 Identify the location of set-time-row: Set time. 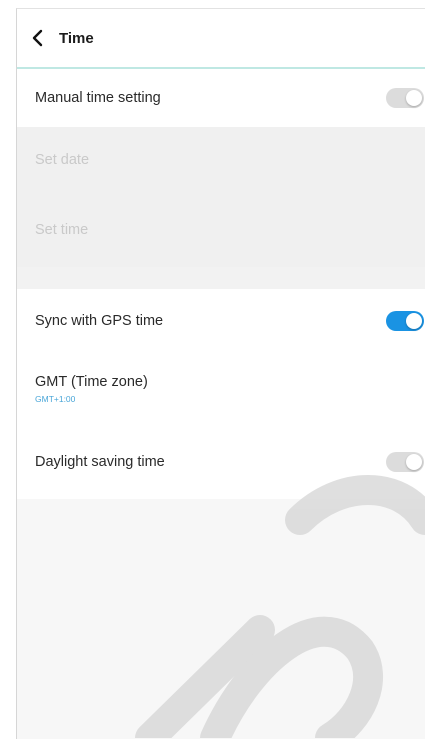
(221, 232).